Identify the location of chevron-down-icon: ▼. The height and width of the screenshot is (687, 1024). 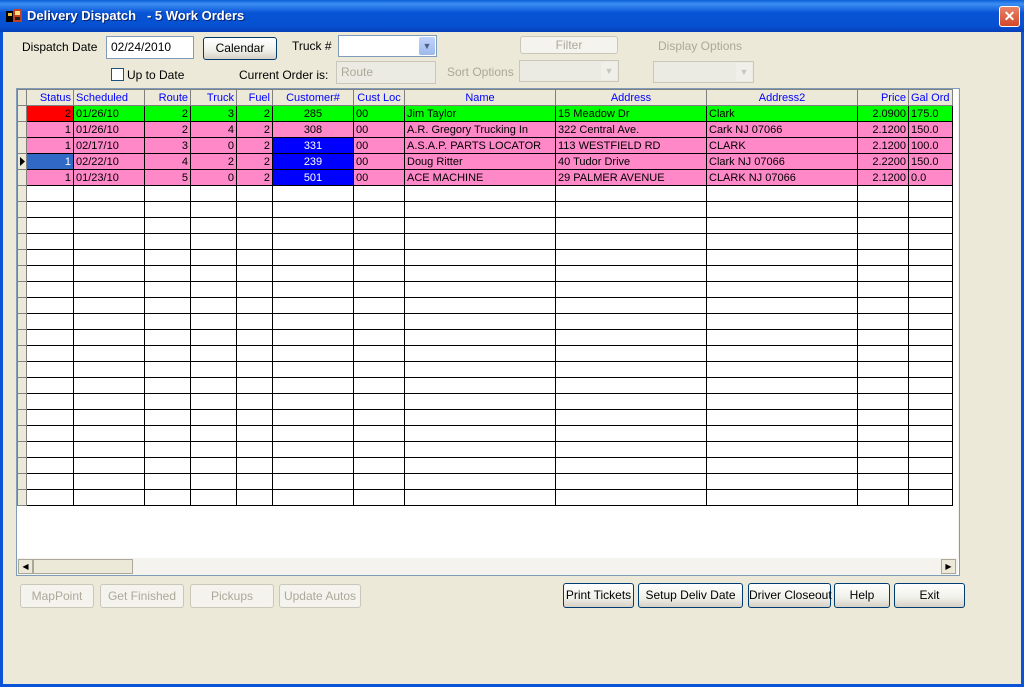
(427, 46).